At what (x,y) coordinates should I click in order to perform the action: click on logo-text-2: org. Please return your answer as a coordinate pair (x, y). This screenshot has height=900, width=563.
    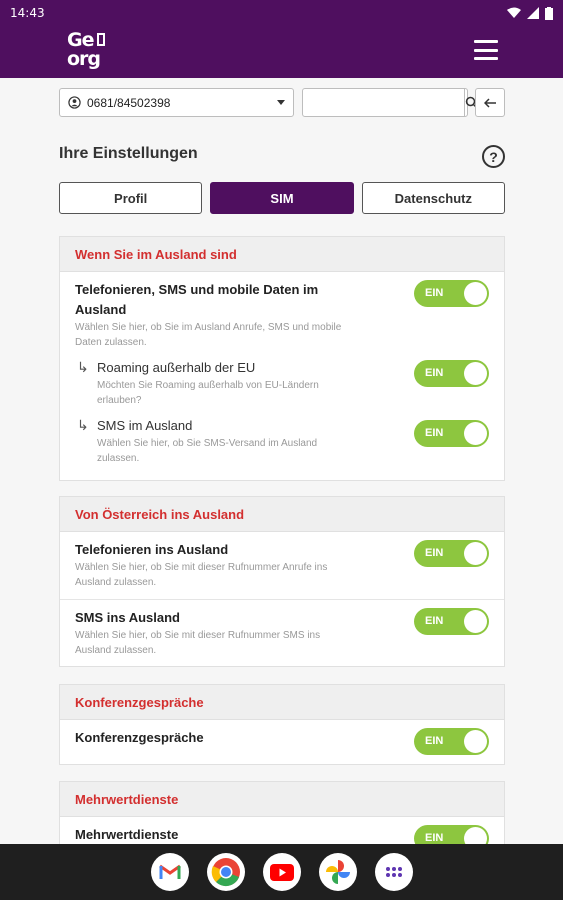
    Looking at the image, I should click on (84, 59).